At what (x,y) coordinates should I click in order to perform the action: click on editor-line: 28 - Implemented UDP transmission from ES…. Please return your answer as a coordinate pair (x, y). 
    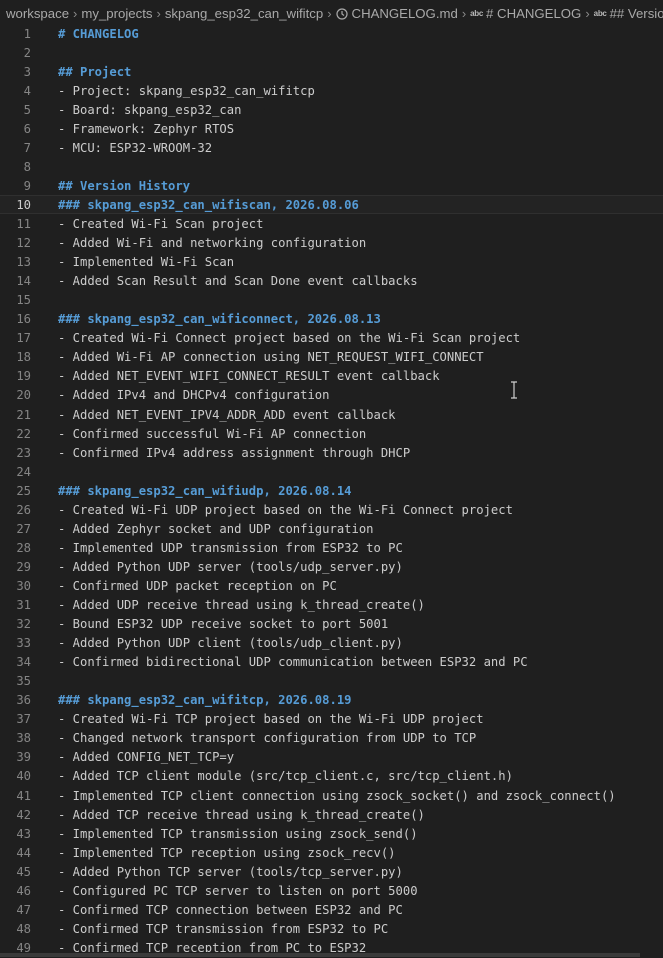
    Looking at the image, I should click on (331, 547).